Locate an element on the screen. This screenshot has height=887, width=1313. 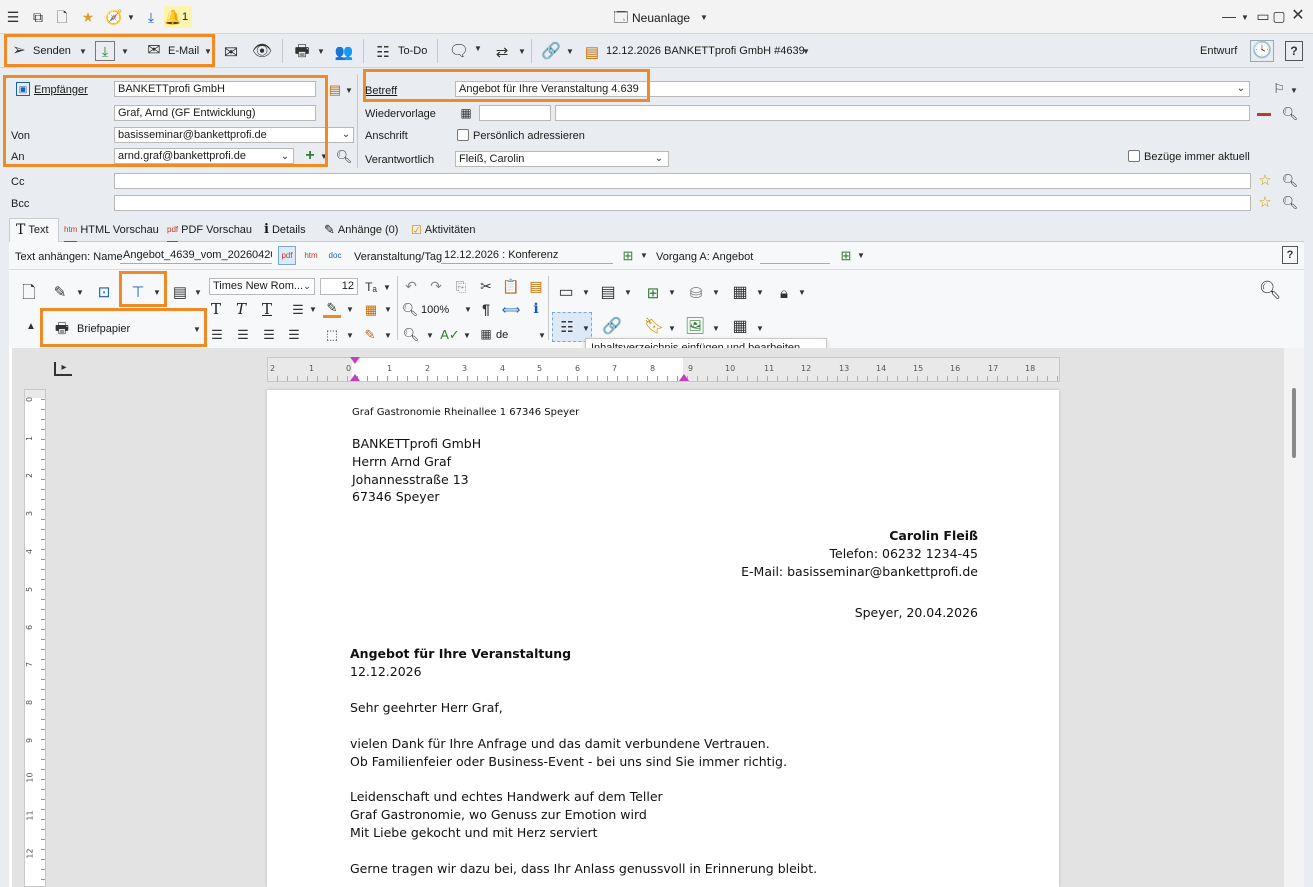
from-field: basisseminar@bankettprofi.de is located at coordinates (234, 135).